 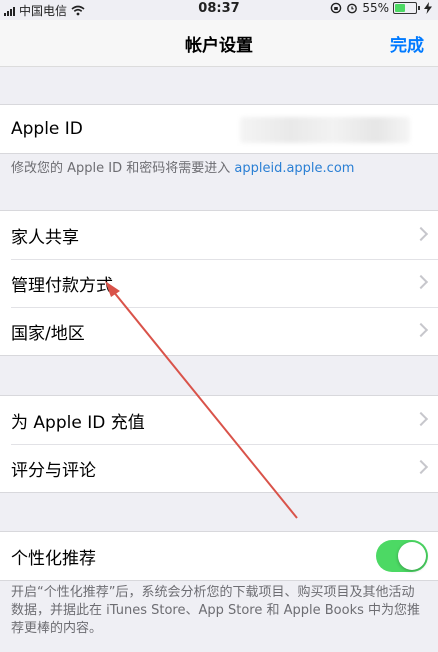 I want to click on alarm-icon, so click(x=352, y=8).